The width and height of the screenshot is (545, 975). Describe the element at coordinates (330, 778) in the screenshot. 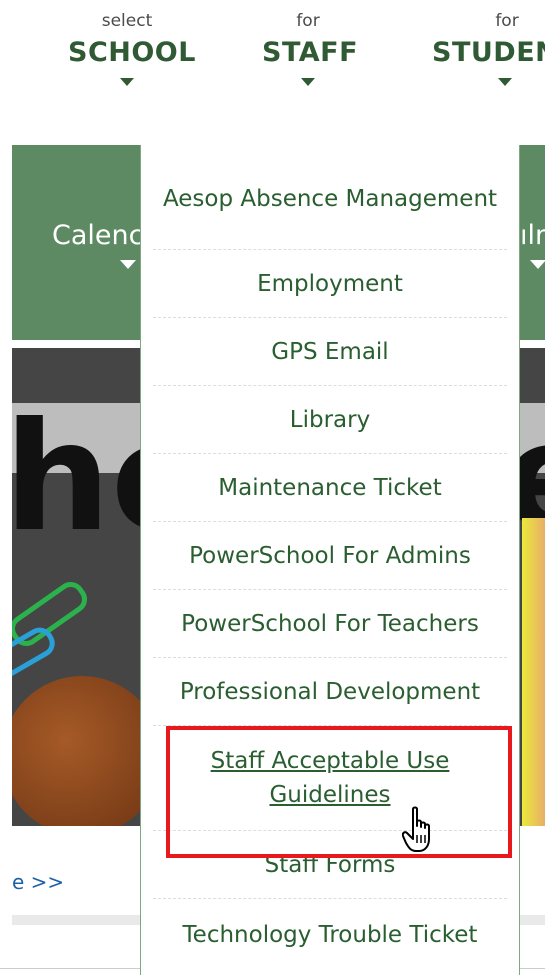

I see `dropdown-item-staff-acceptable-use: Staff Acceptable Use Guidelines` at that location.